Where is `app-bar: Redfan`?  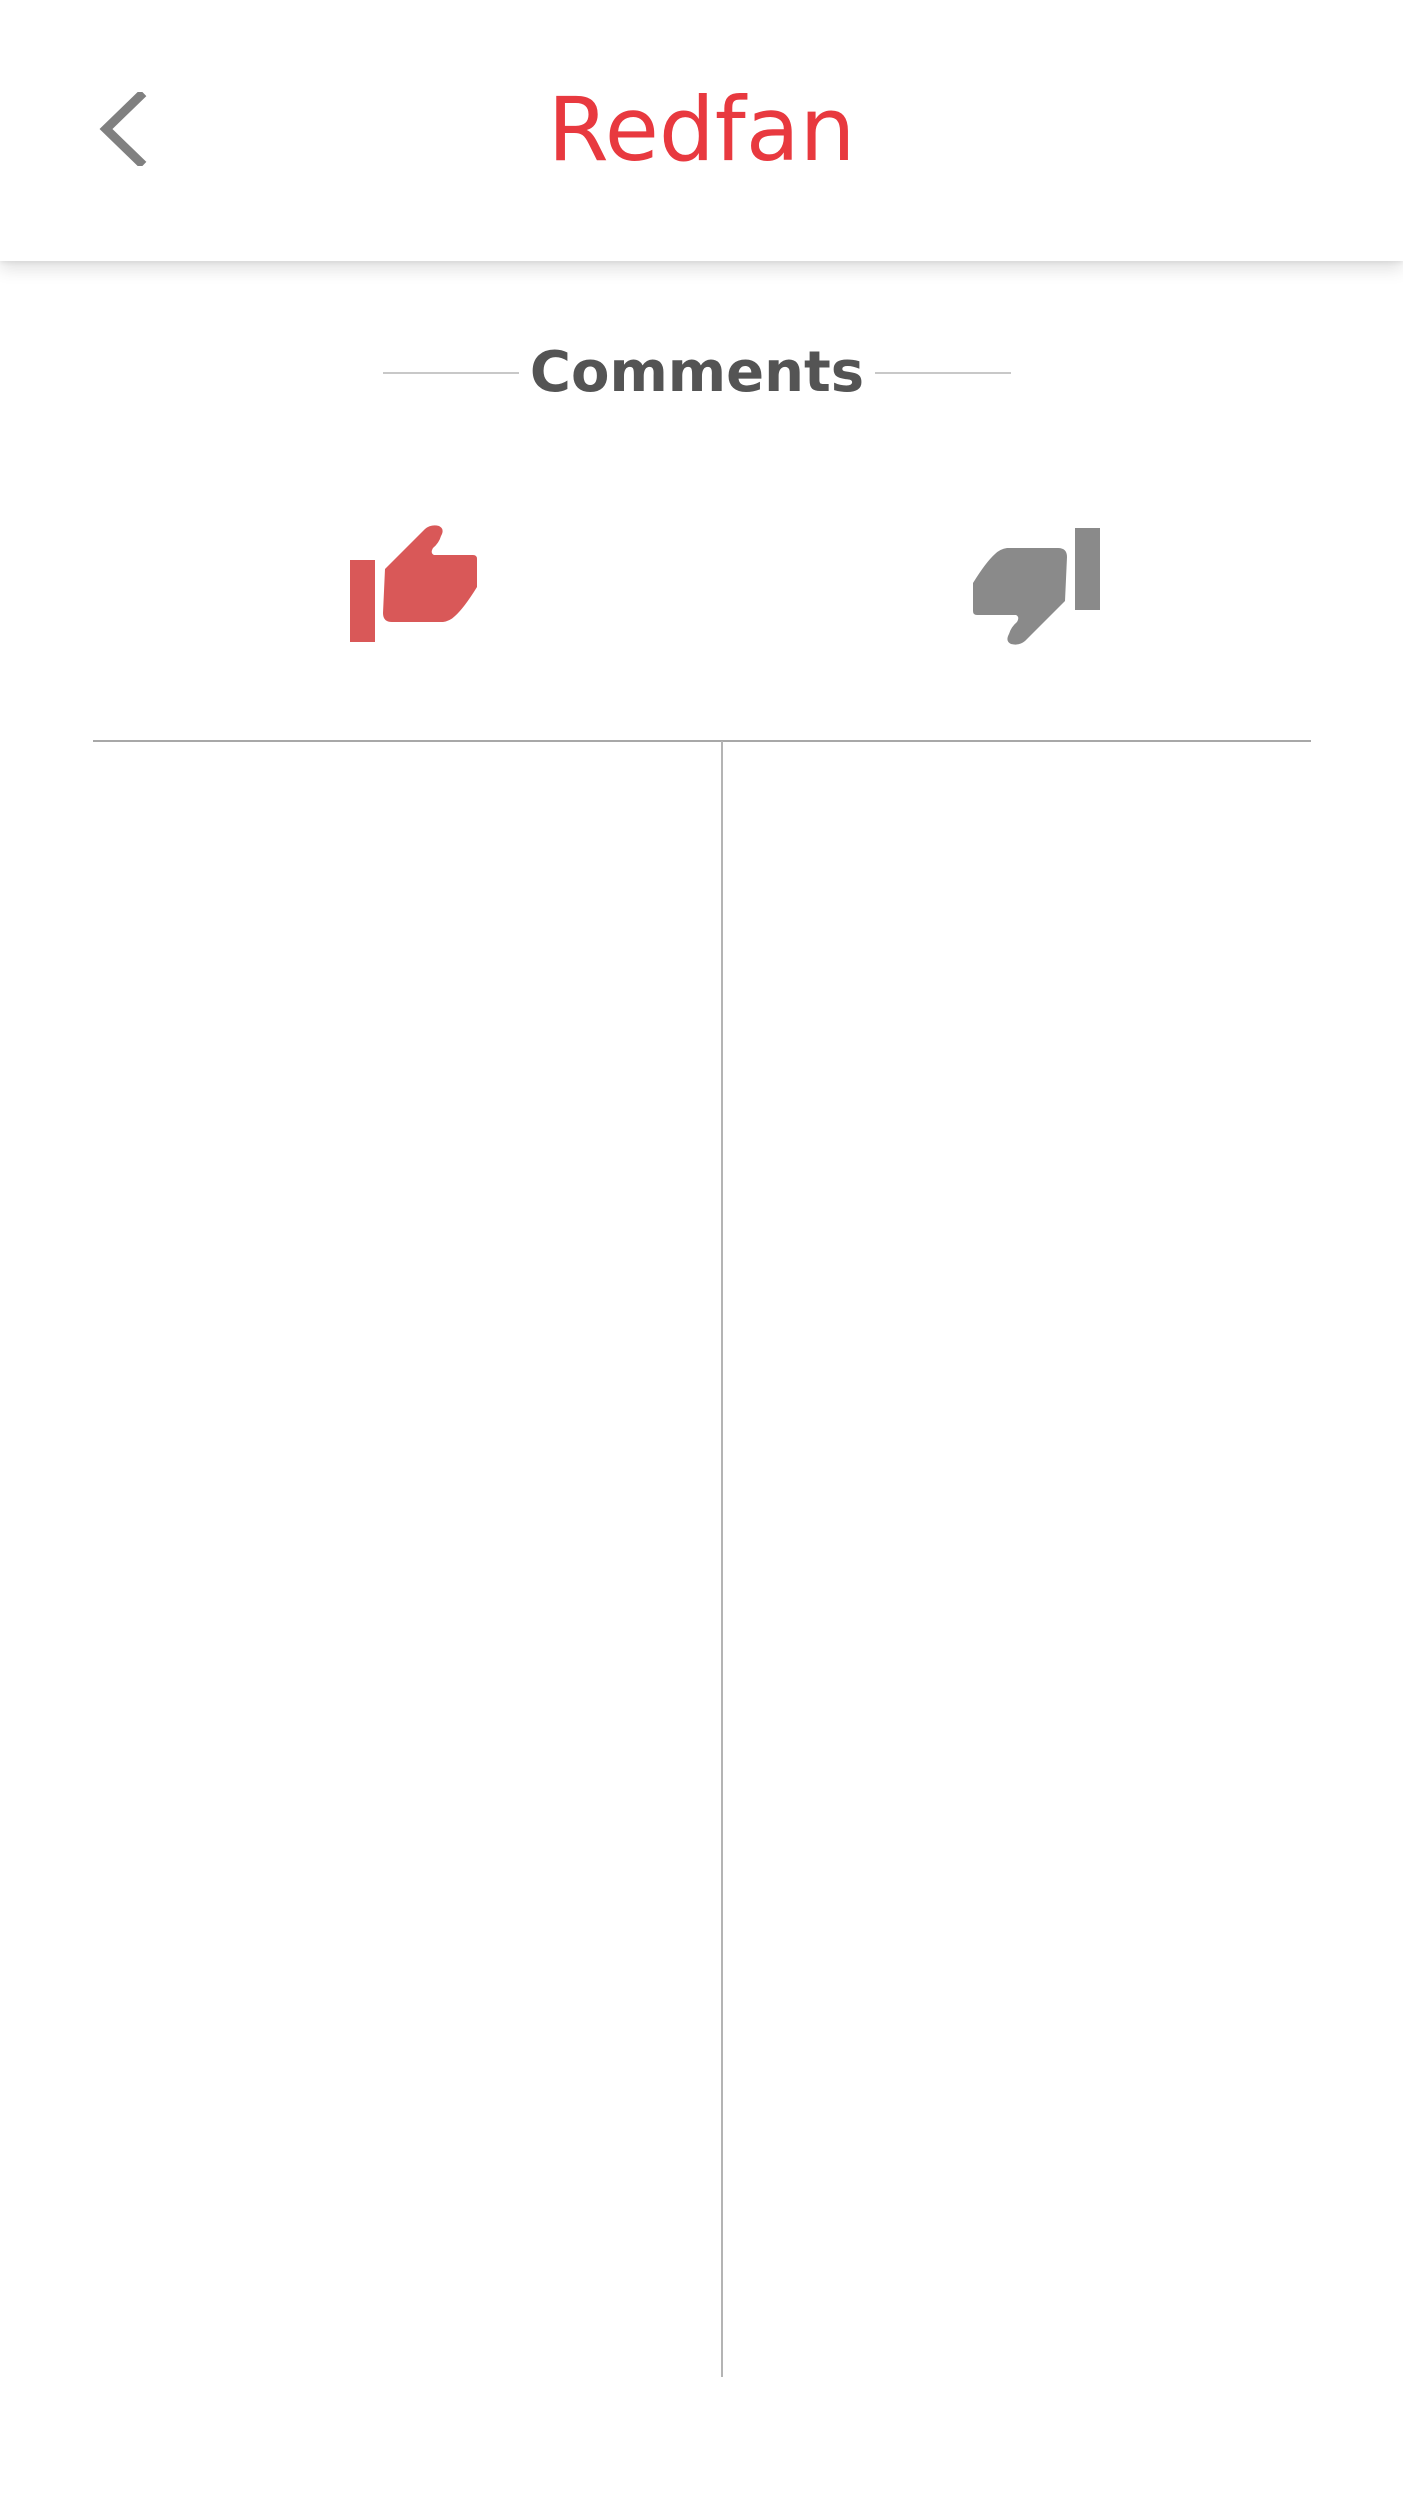 app-bar: Redfan is located at coordinates (701, 130).